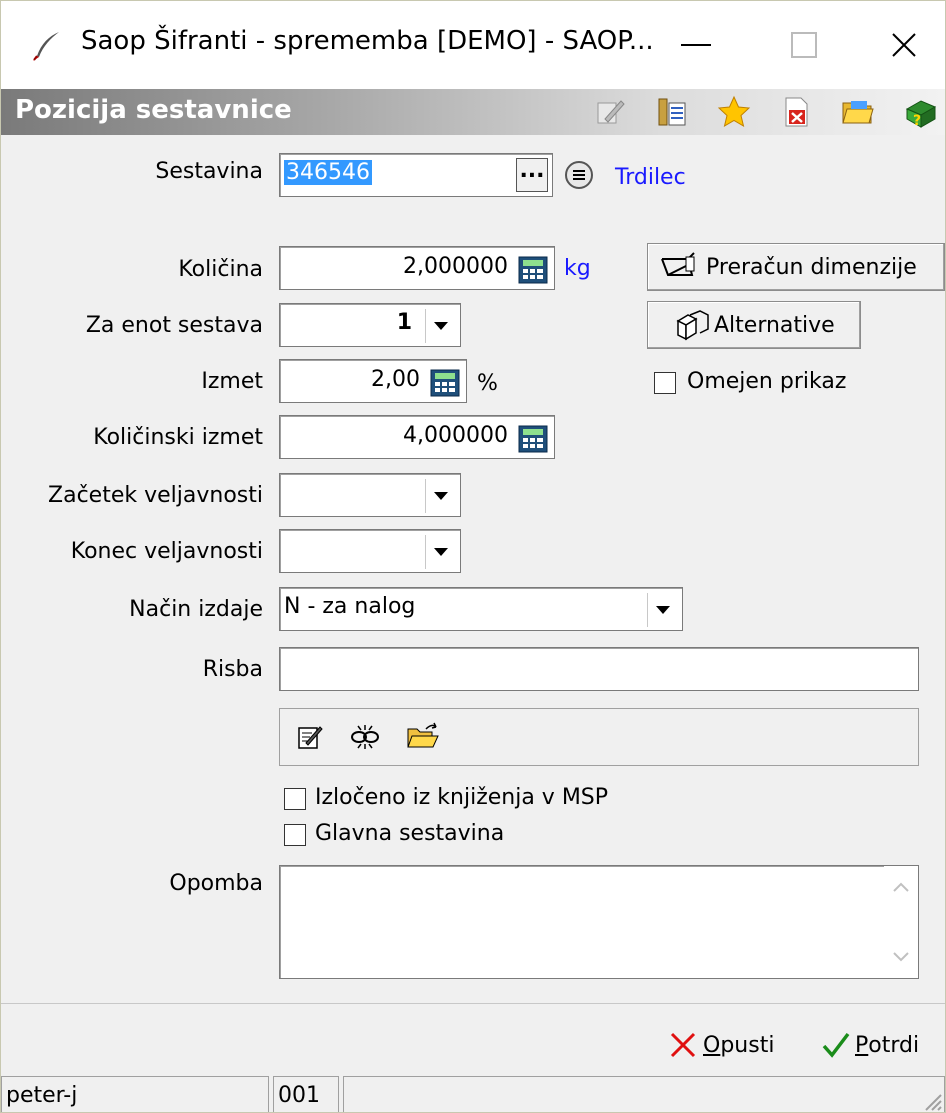 This screenshot has width=946, height=1113. What do you see at coordinates (610, 112) in the screenshot?
I see `edit-note-icon` at bounding box center [610, 112].